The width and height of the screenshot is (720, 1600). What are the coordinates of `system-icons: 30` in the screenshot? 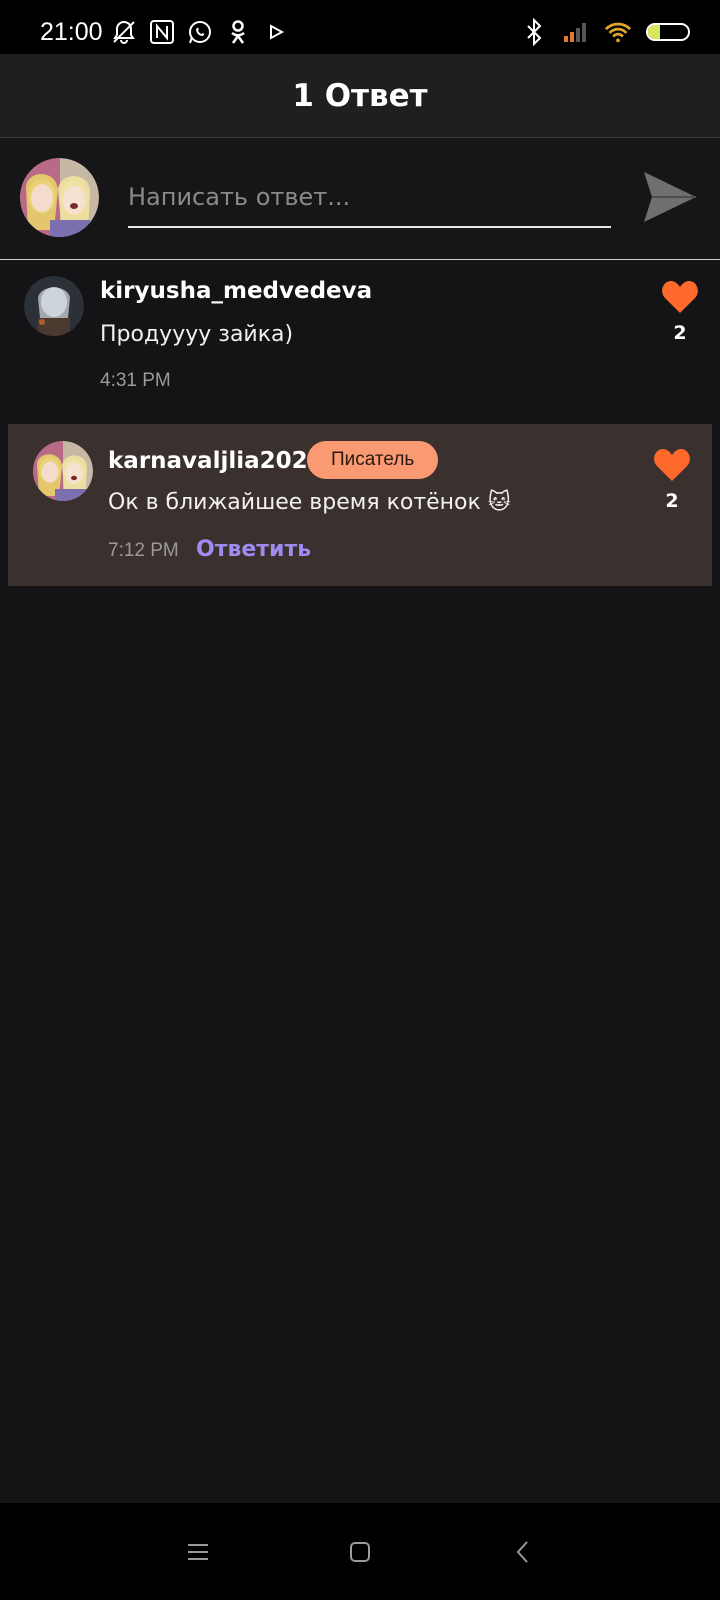 It's located at (605, 32).